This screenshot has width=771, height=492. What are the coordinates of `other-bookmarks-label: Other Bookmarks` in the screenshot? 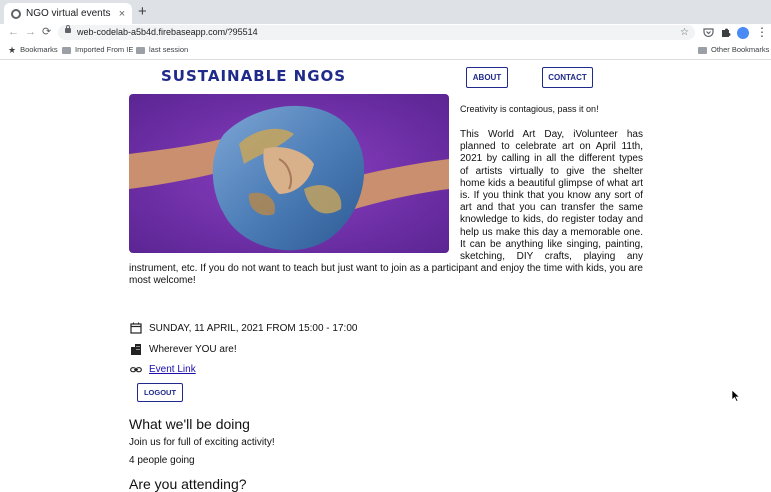 It's located at (740, 49).